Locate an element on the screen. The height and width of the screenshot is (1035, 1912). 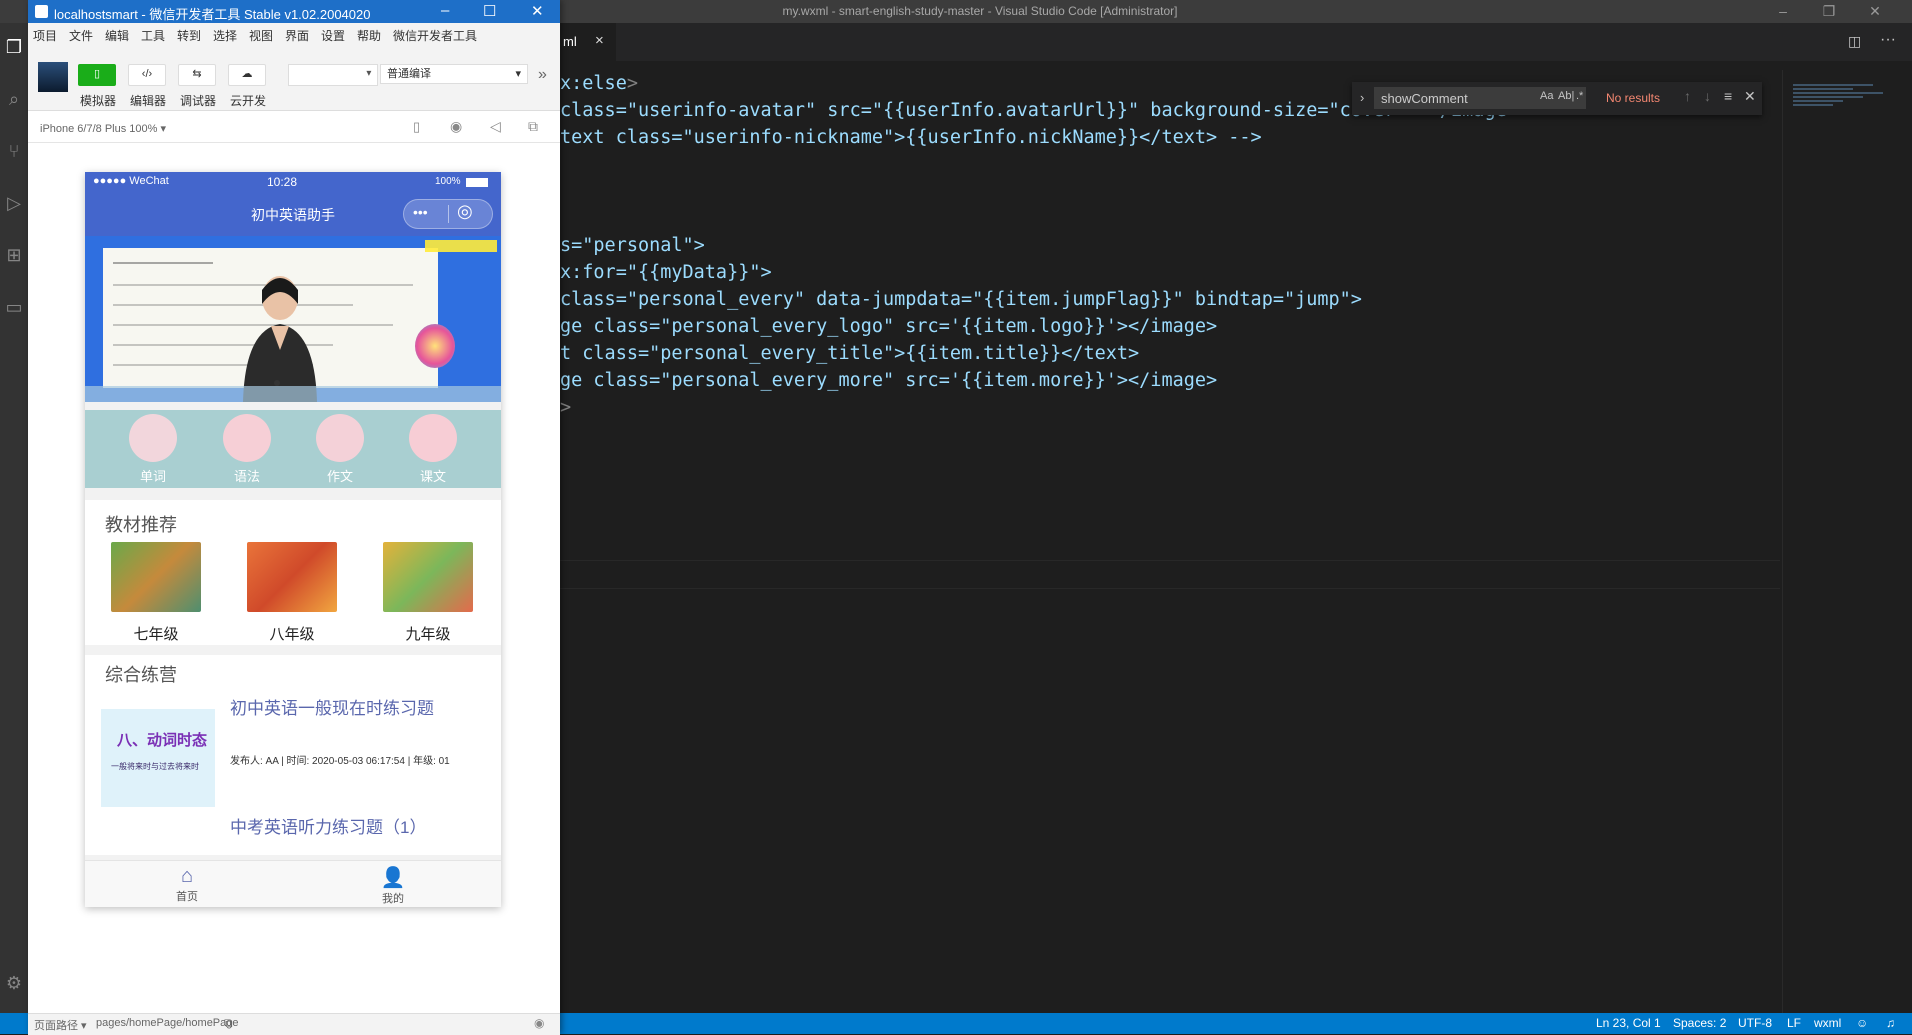
cloud-dev-button: ☁ is located at coordinates (247, 75).